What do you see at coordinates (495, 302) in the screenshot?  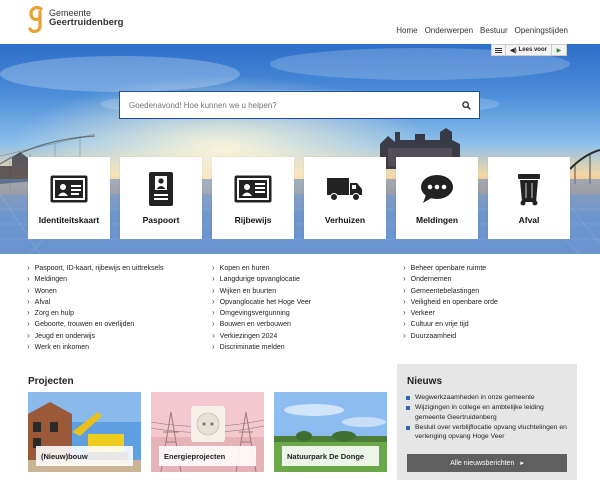 I see `topic-link: Veiligheid en openbare orde` at bounding box center [495, 302].